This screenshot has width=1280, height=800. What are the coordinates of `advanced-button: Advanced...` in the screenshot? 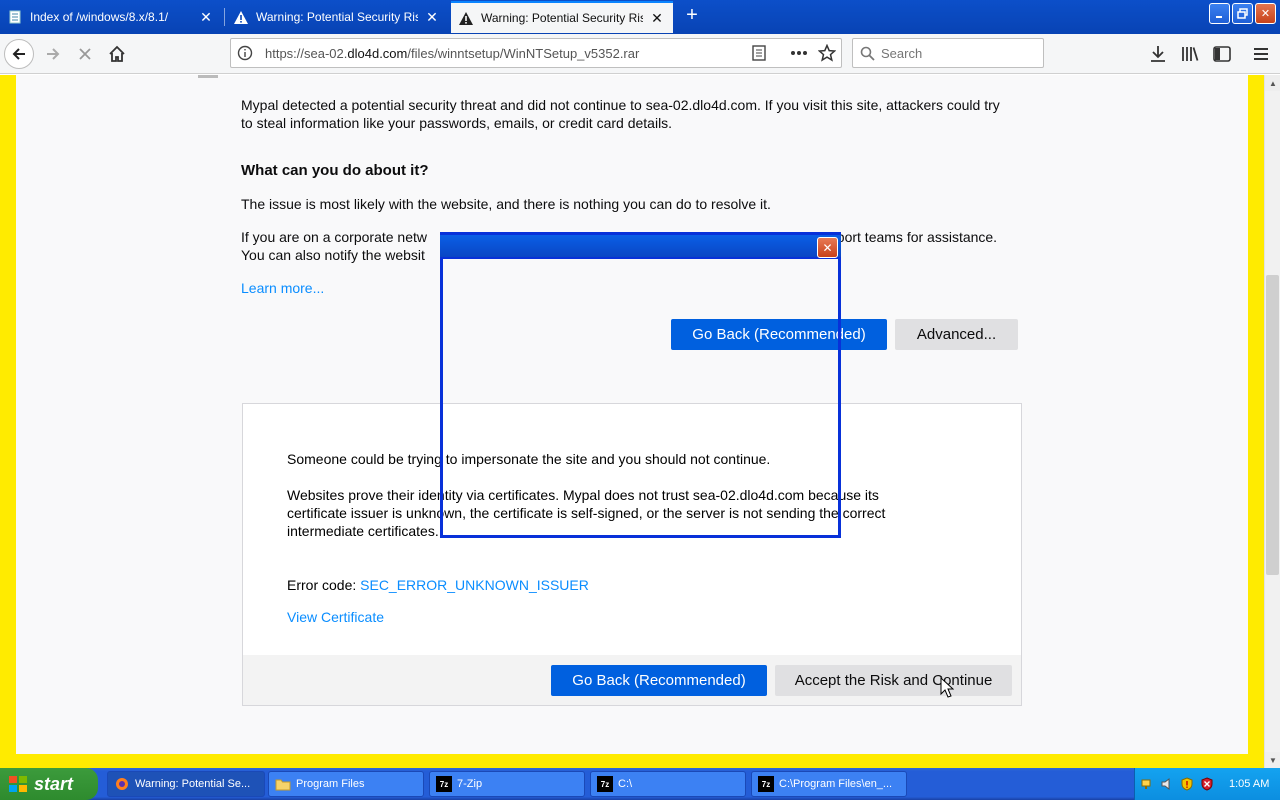 It's located at (956, 334).